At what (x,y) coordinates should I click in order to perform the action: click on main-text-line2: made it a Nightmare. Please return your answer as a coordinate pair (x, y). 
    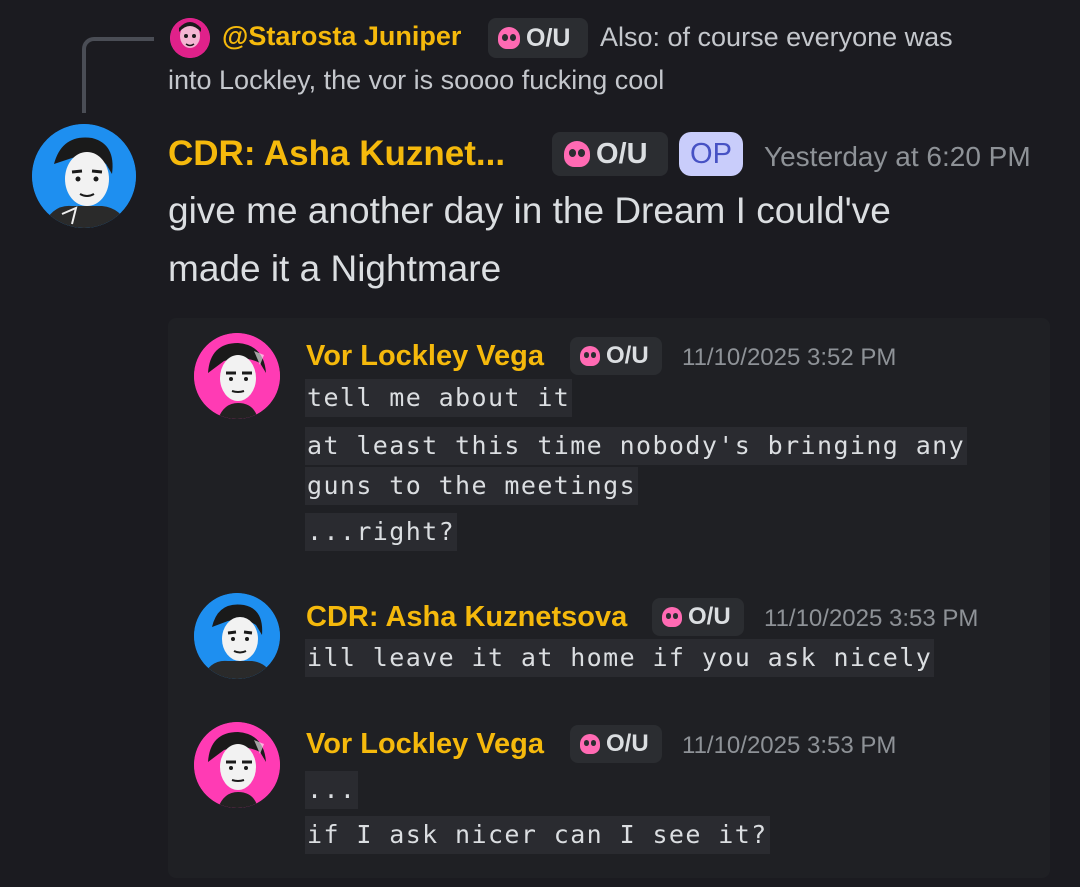
    Looking at the image, I should click on (335, 268).